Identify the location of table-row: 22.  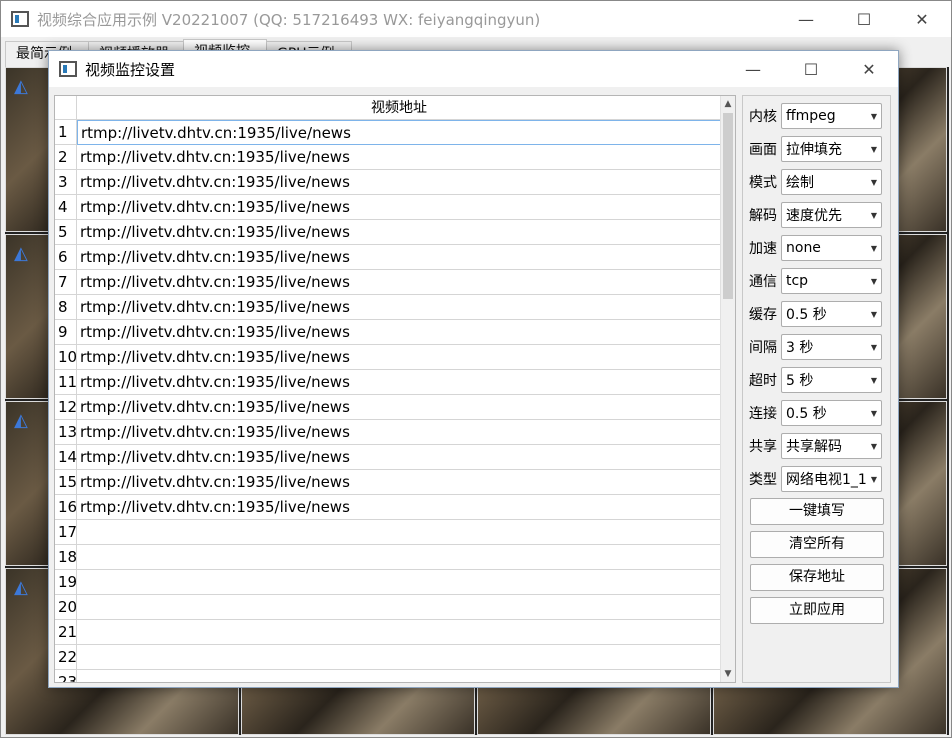
(388, 657).